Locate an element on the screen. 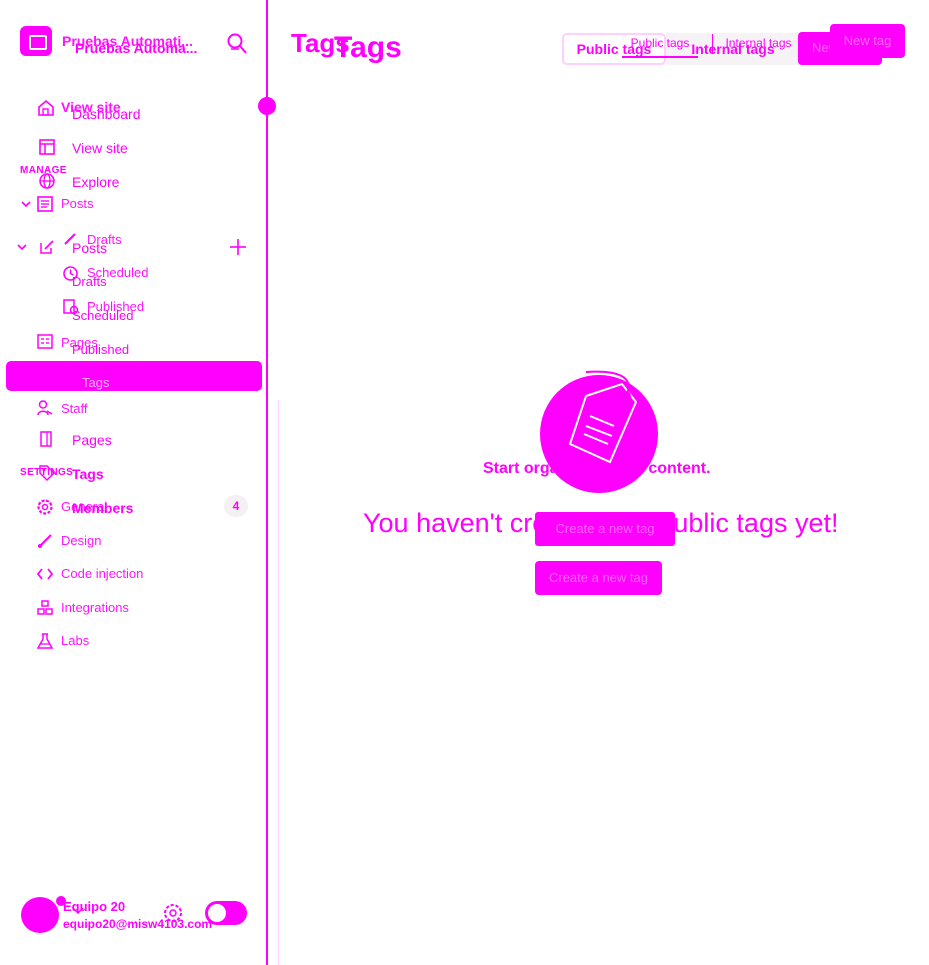 The width and height of the screenshot is (929, 965). nav-posts: Posts is located at coordinates (89, 248).